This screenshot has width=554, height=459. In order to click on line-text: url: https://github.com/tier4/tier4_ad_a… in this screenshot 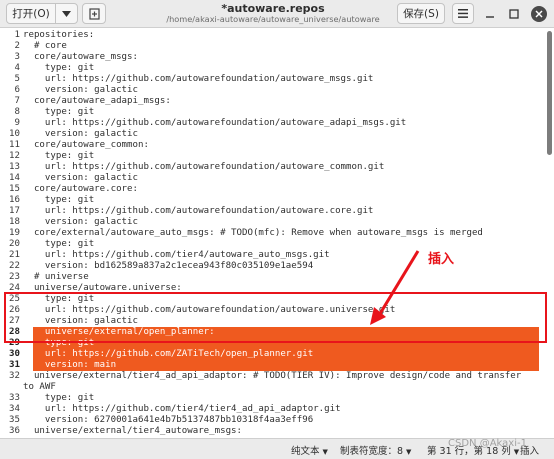, I will do `click(182, 409)`.